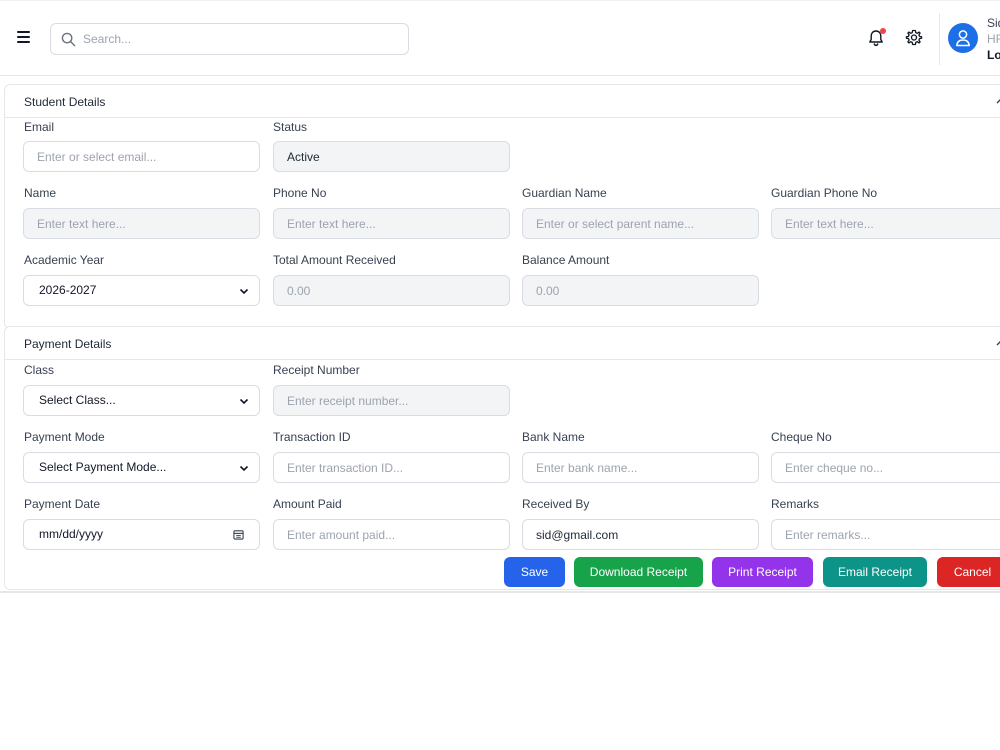 The image size is (1000, 750). I want to click on total-received-field, so click(391, 290).